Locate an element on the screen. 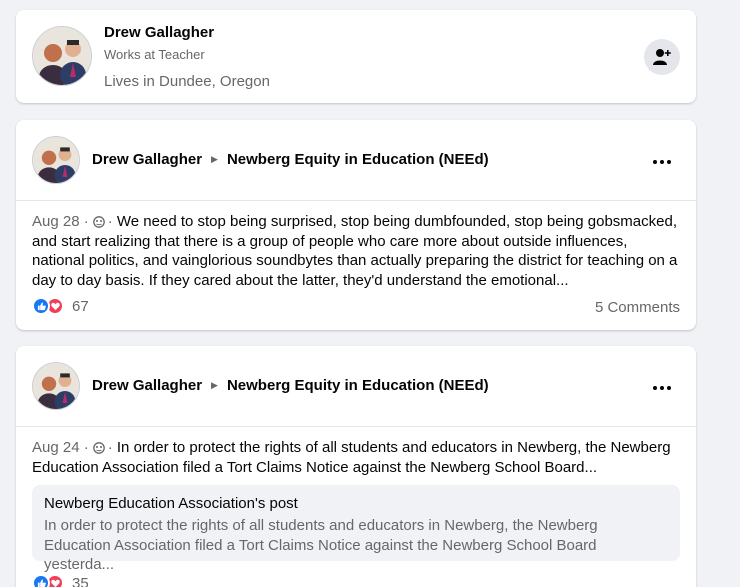  profile-location: Lives in Dundee, Oregon is located at coordinates (187, 81).